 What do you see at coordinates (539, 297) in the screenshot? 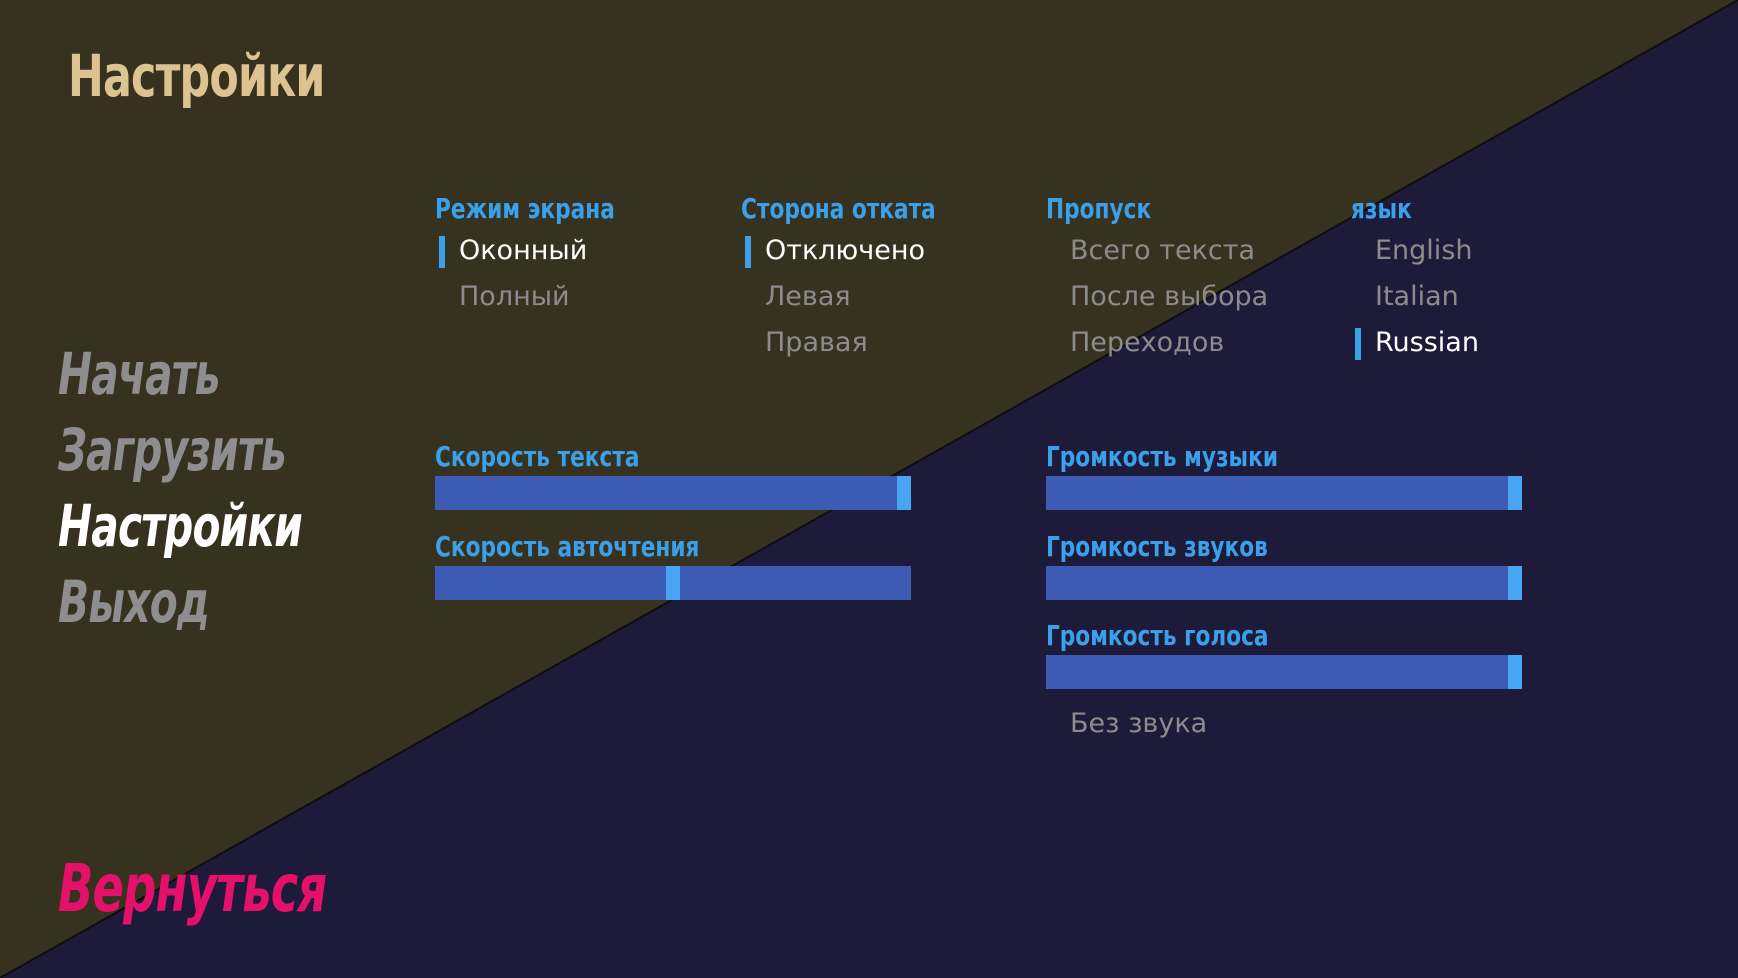
I see `display-option-fullscreen: Полный` at bounding box center [539, 297].